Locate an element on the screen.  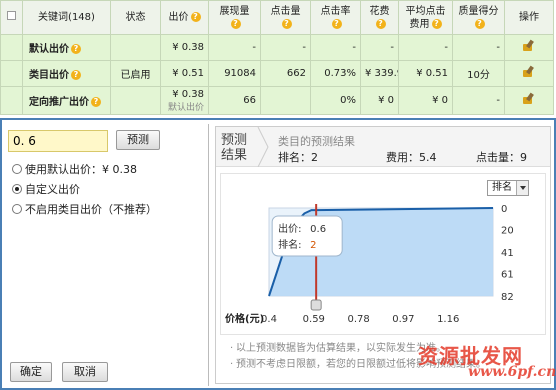
table-row: 默认出价? ¥ 0.38 - - - - - - is located at coordinates (277, 47).